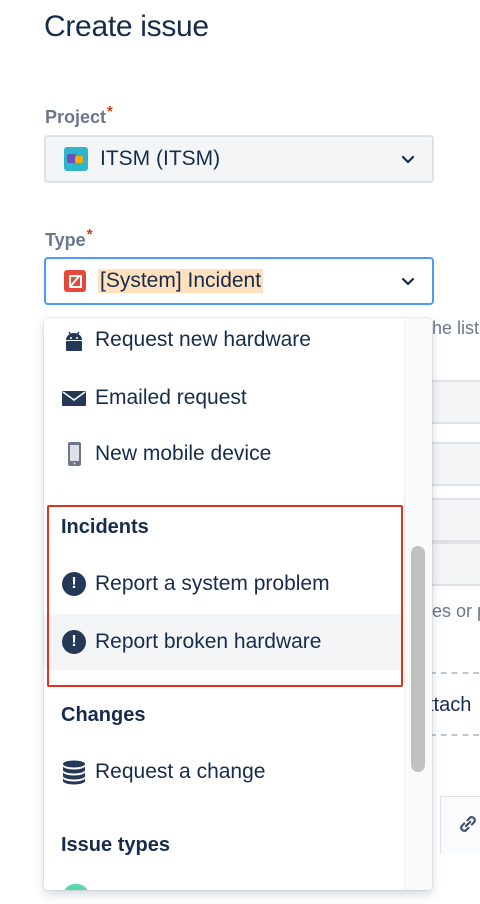  I want to click on option-label: New mobile device, so click(183, 453).